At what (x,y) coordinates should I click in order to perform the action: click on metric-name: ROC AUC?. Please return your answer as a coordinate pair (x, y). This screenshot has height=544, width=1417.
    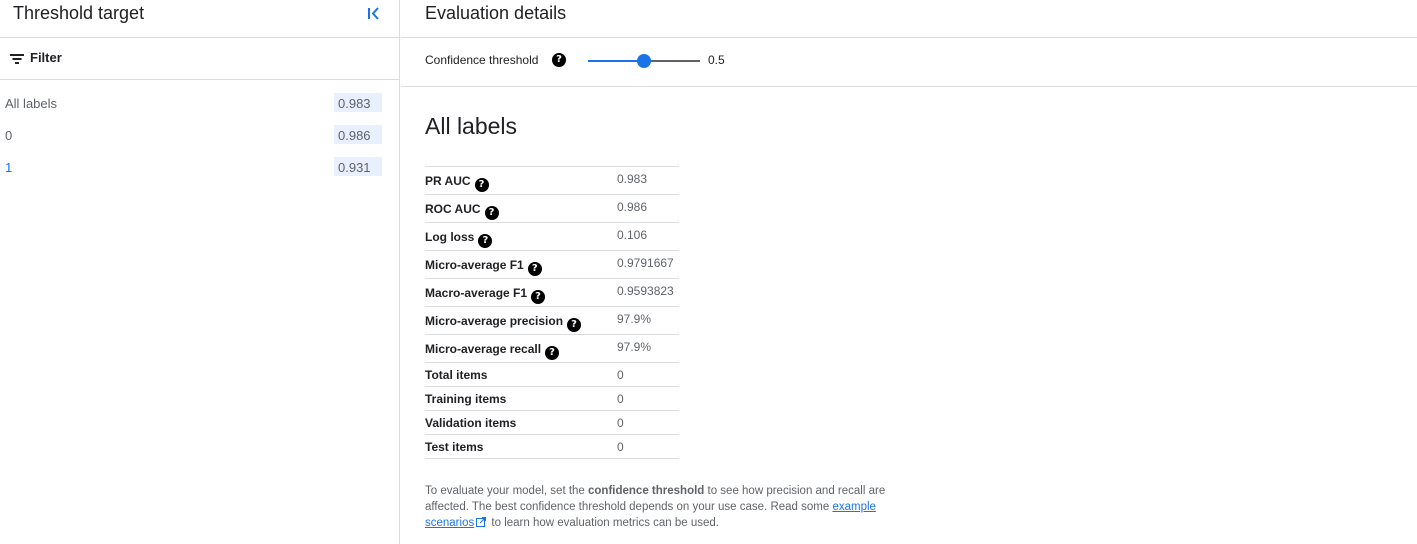
    Looking at the image, I should click on (462, 211).